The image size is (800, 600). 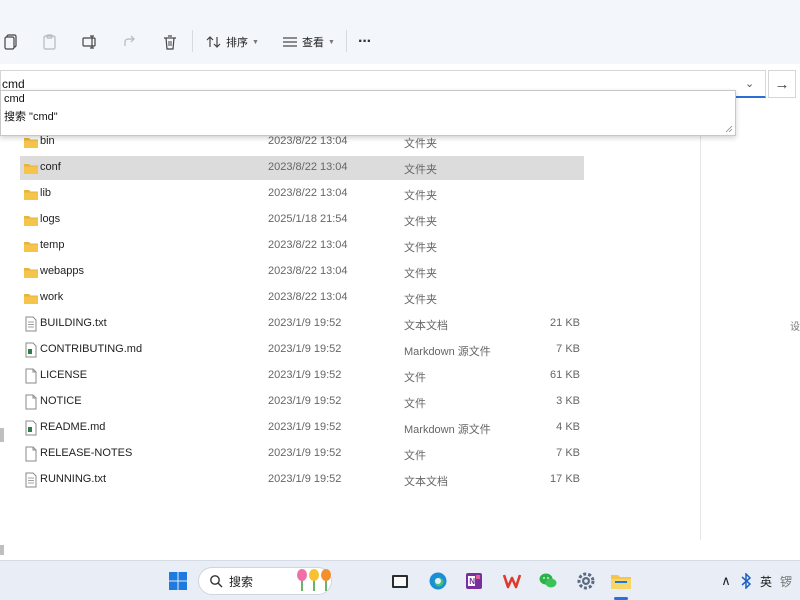 I want to click on rename-icon, so click(x=90, y=42).